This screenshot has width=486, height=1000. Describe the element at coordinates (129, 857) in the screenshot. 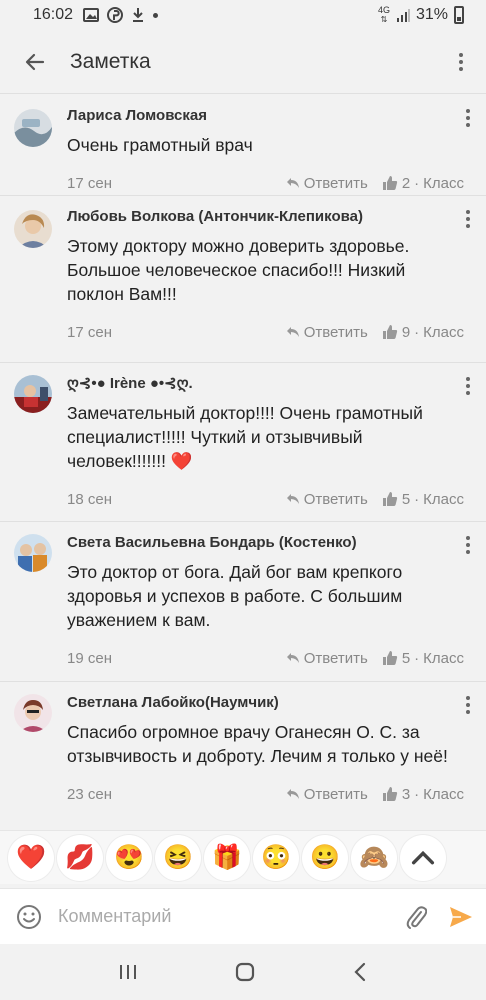

I see `reaction-heart-eyes: 😍` at that location.